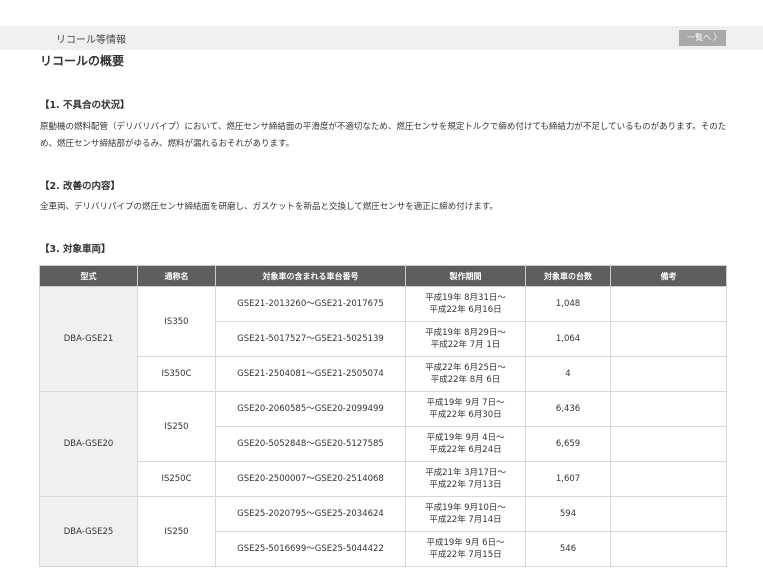 The height and width of the screenshot is (576, 763). What do you see at coordinates (465, 276) in the screenshot?
I see `header-production-period: 製作期間` at bounding box center [465, 276].